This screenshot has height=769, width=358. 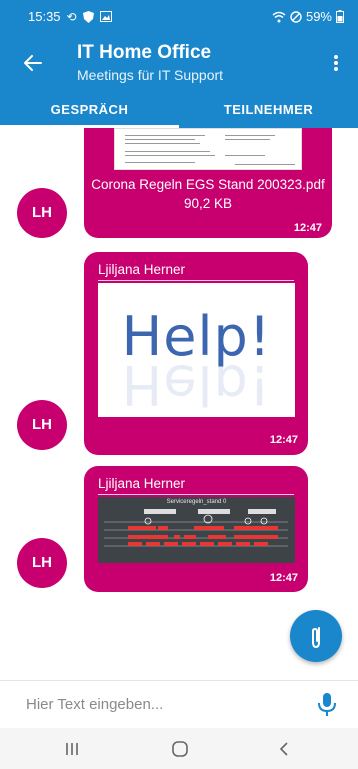 I want to click on file-name: Corona Regeln EGS Stand 200323.pdf, so click(x=208, y=184).